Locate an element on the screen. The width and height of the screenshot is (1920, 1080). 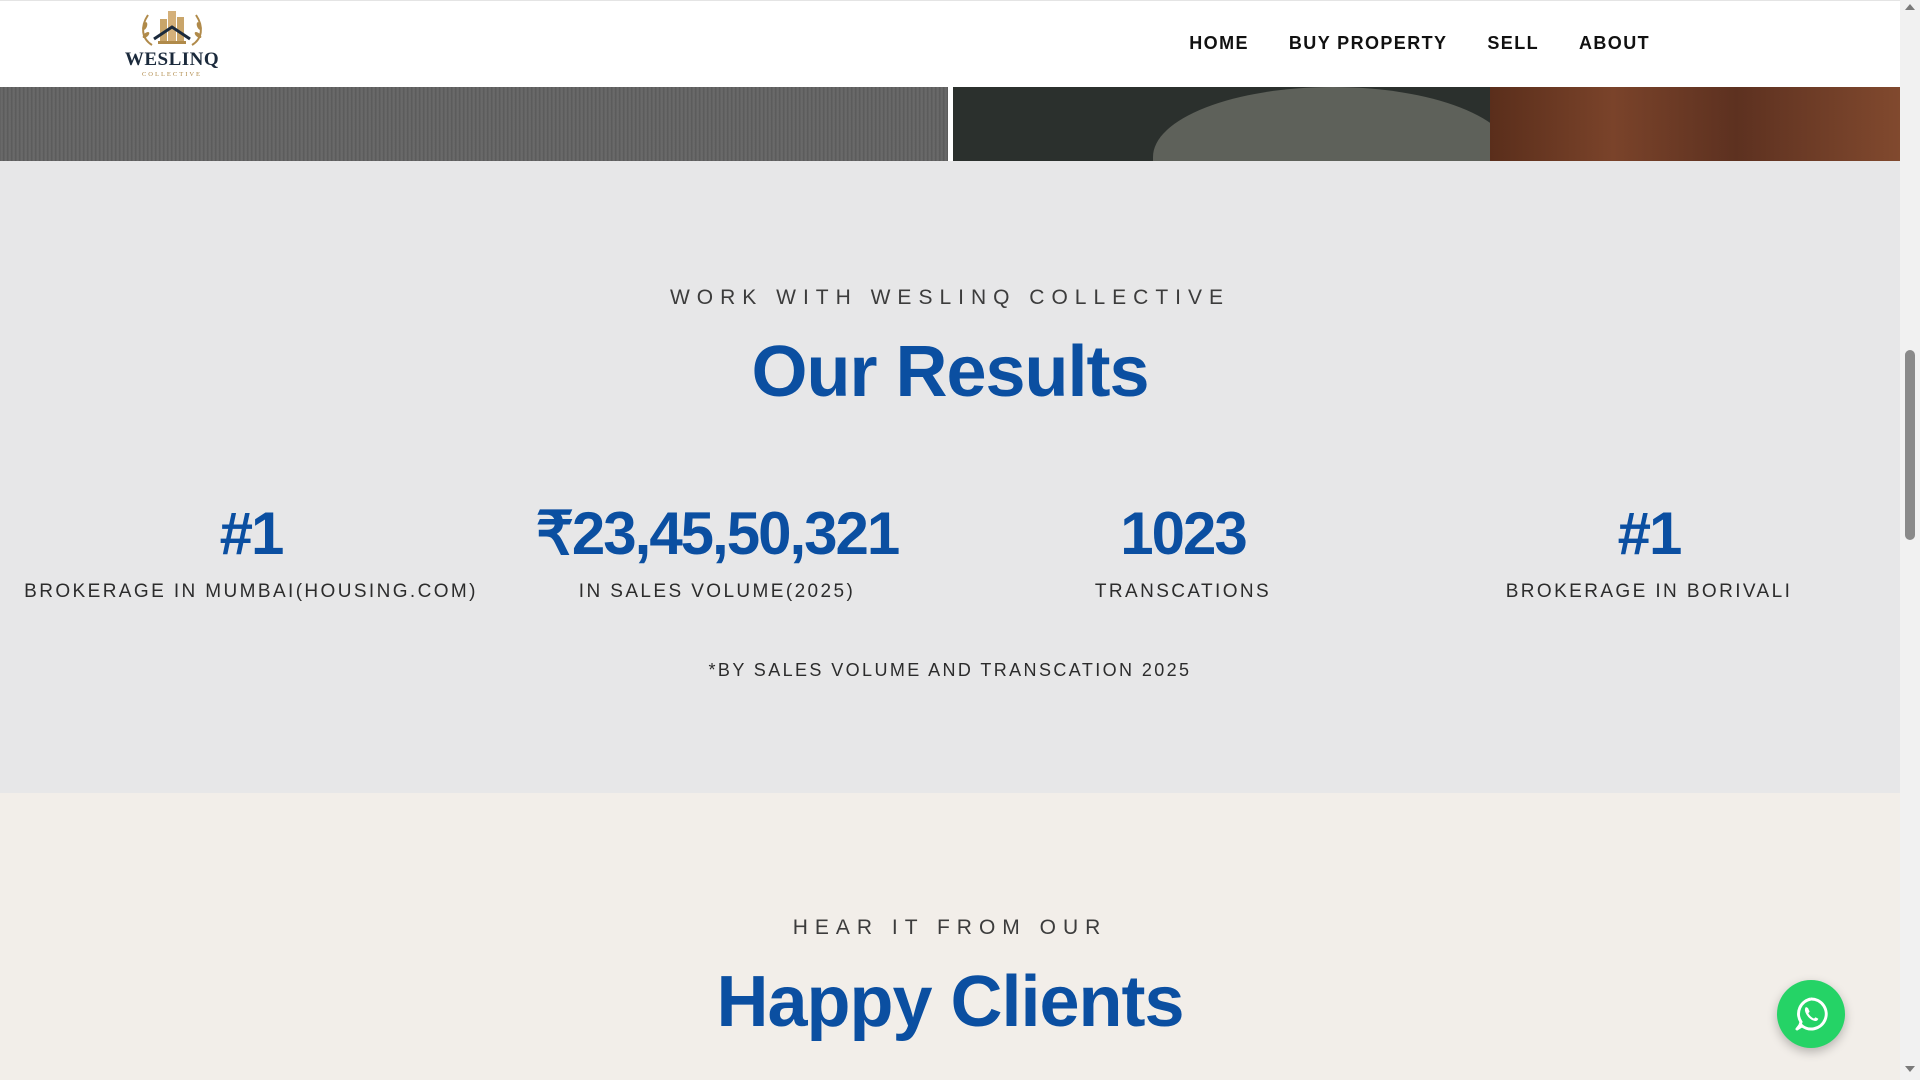
nav-about-link: ABOUT is located at coordinates (1614, 43).